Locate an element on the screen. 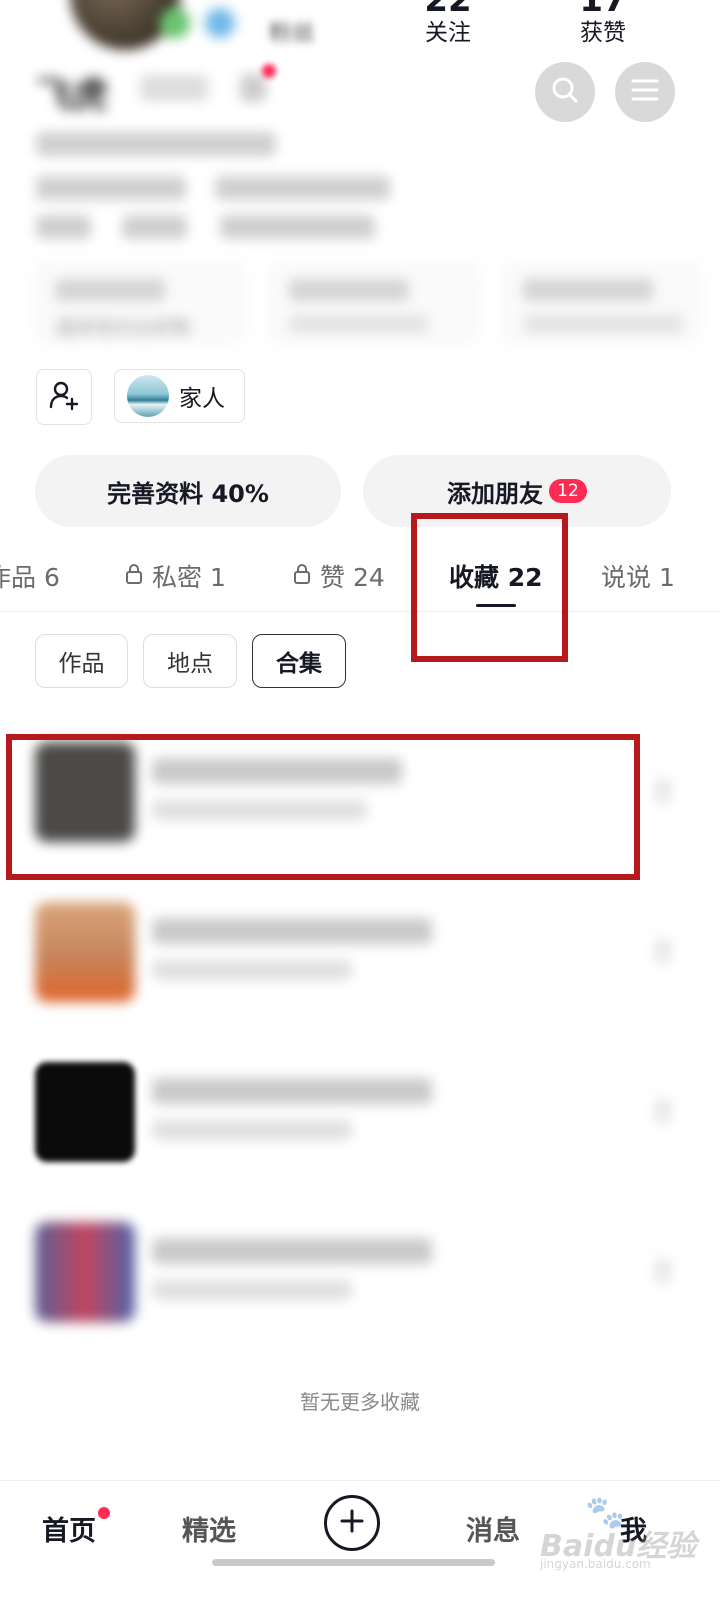  stat-follow-label: 关注 is located at coordinates (448, 33).